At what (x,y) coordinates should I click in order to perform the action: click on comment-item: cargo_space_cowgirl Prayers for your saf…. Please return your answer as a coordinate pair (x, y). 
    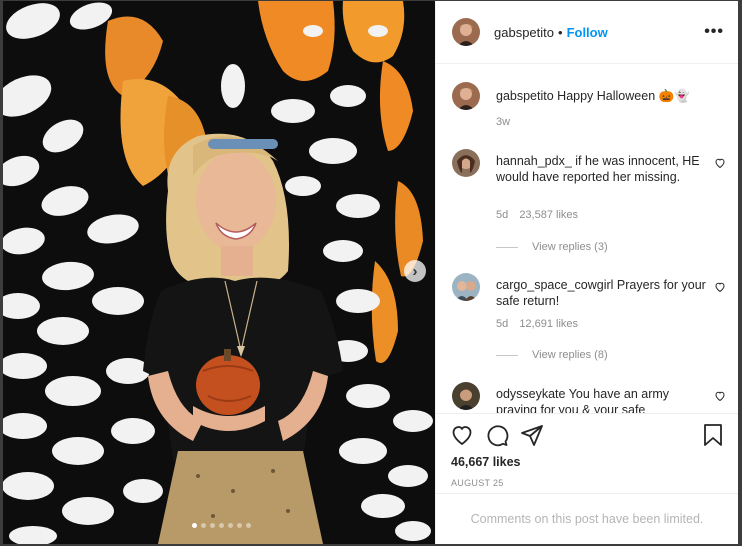
    Looking at the image, I should click on (588, 323).